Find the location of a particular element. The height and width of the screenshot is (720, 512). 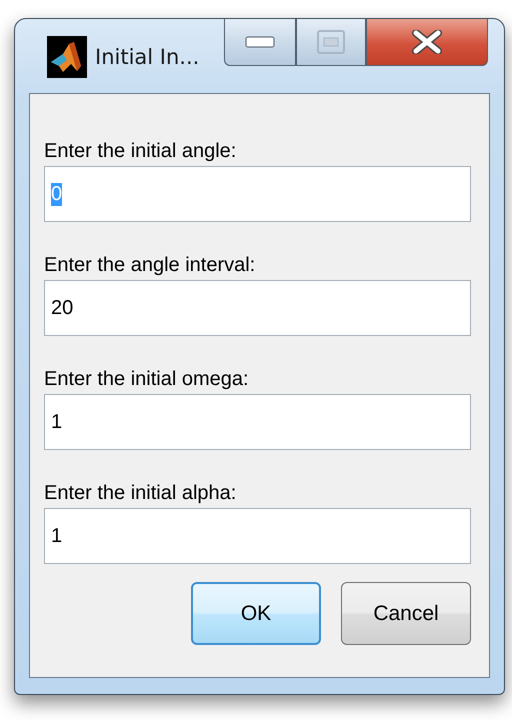

minimize-icon is located at coordinates (260, 42).